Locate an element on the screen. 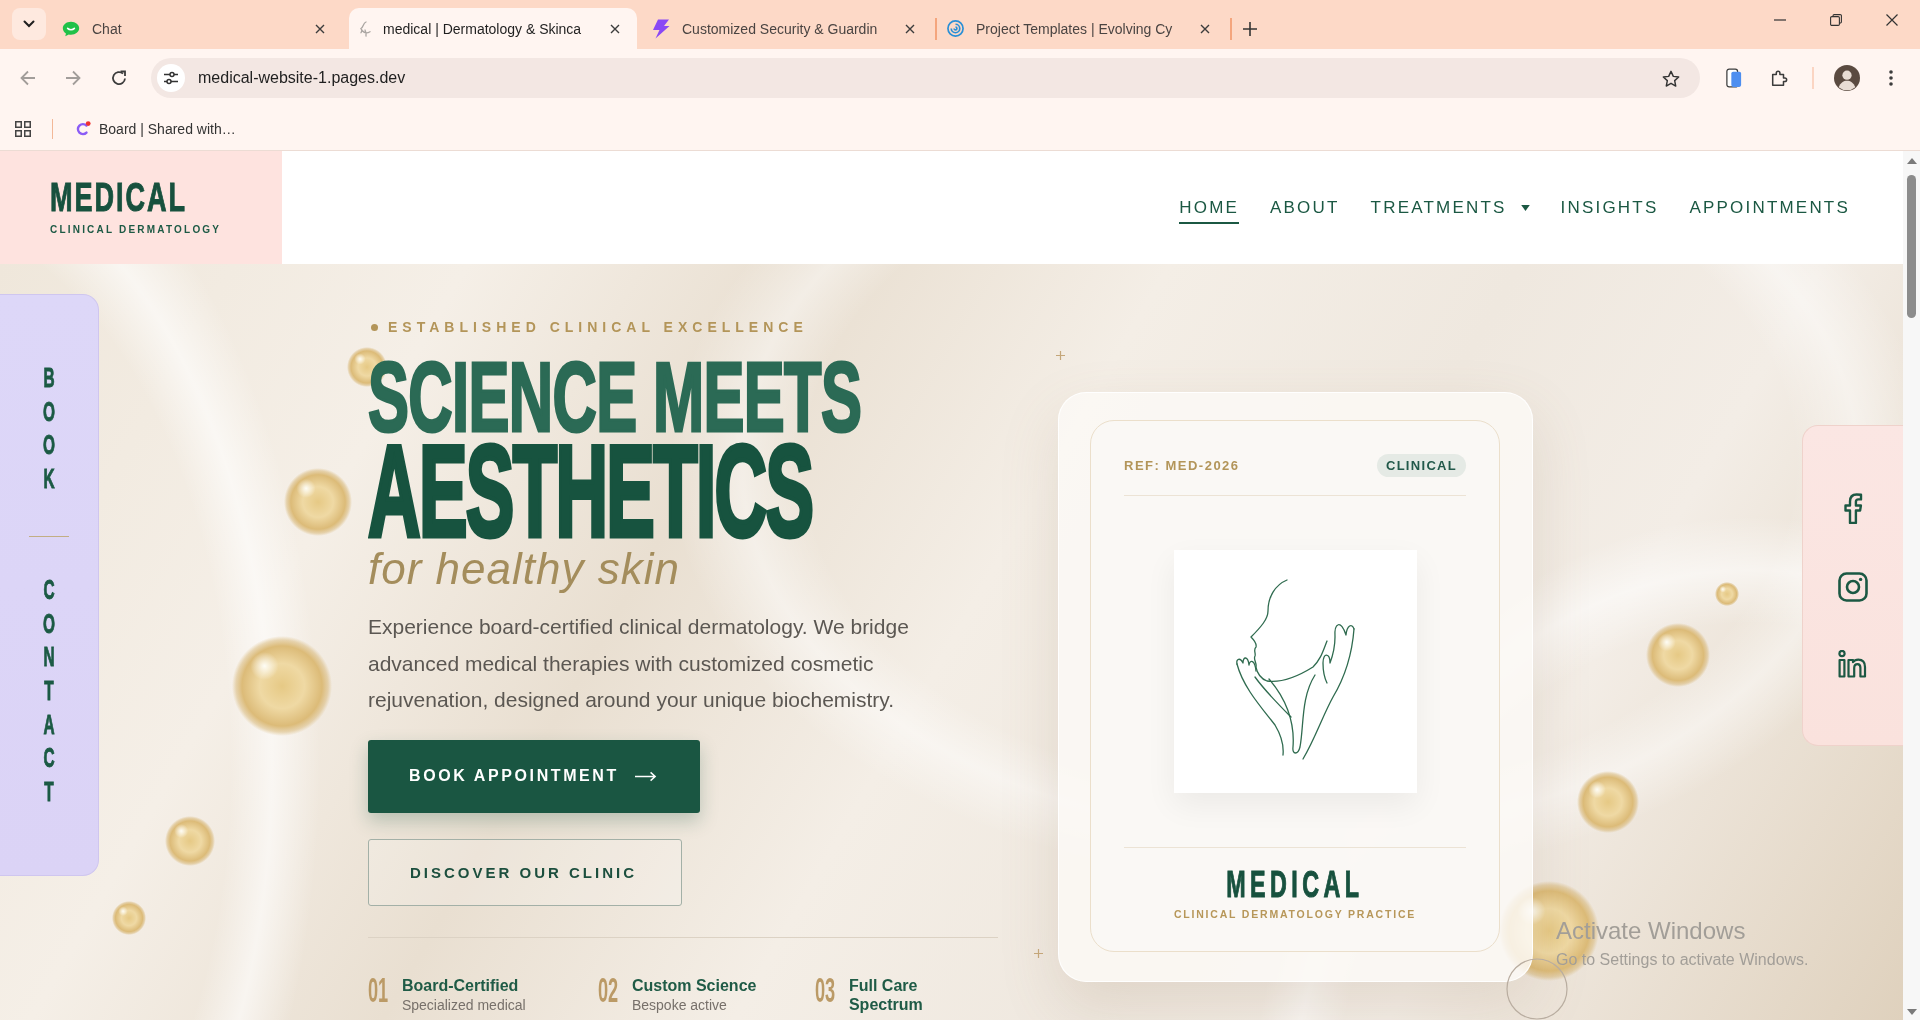 This screenshot has height=1020, width=1920. bookmark-star-icon is located at coordinates (1671, 78).